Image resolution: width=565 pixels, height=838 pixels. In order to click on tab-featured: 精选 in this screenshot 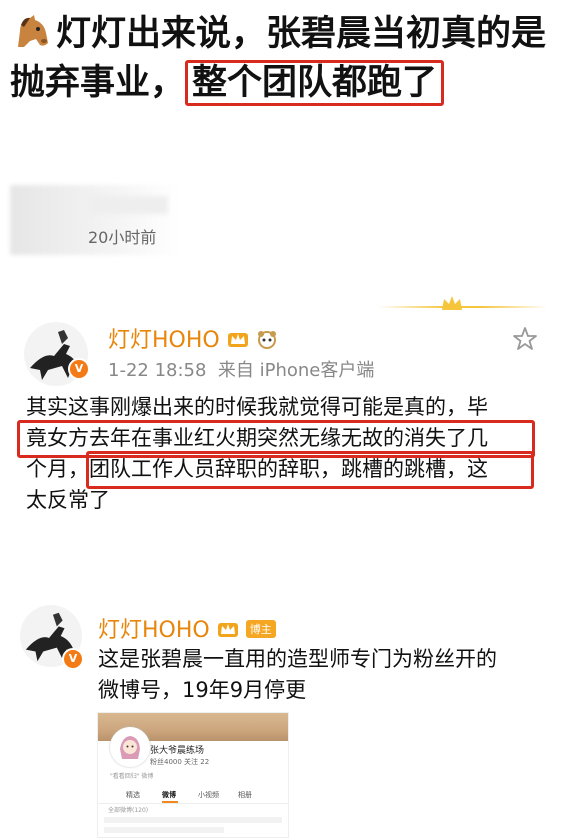, I will do `click(133, 795)`.